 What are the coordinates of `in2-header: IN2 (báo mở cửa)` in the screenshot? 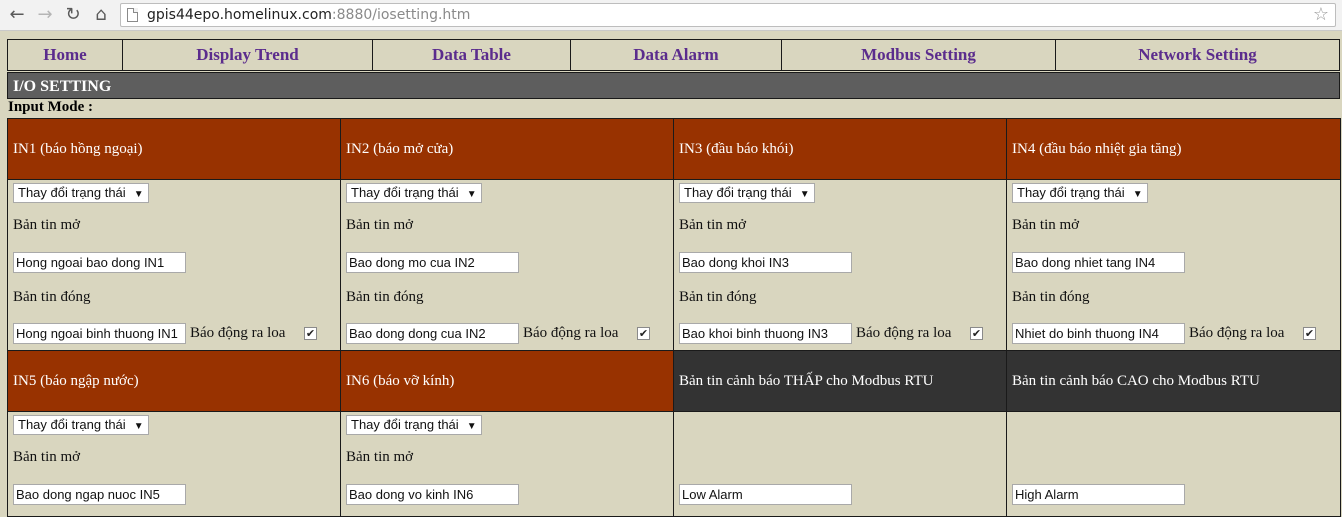 It's located at (507, 149).